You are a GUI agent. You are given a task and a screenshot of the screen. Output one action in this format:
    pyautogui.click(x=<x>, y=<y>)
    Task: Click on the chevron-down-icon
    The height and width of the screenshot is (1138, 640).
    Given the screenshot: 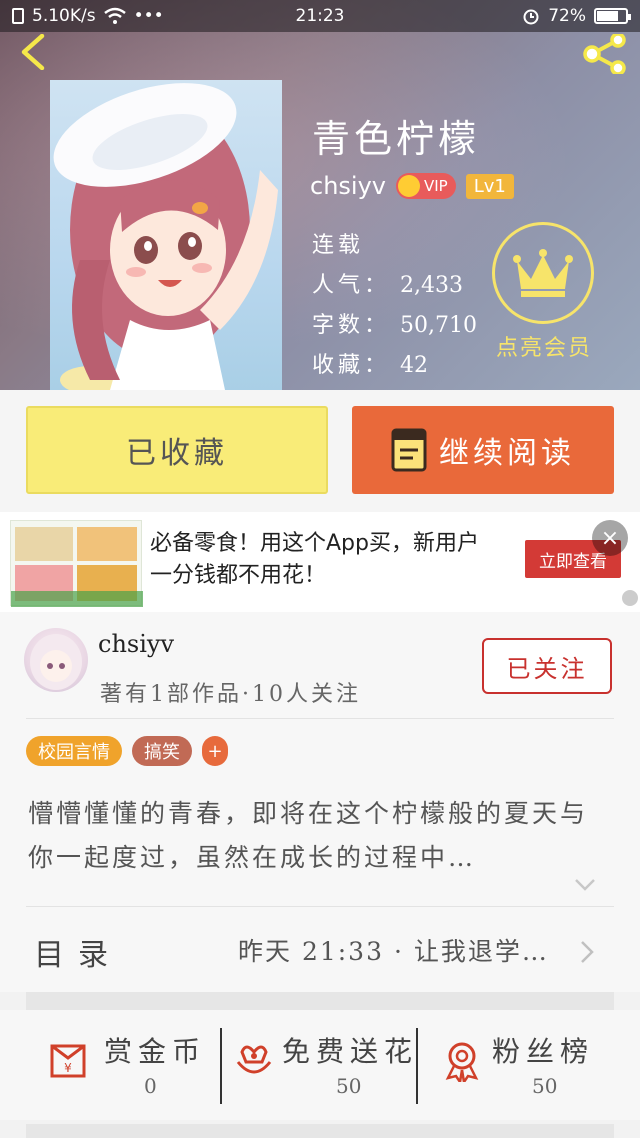 What is the action you would take?
    pyautogui.click(x=585, y=885)
    